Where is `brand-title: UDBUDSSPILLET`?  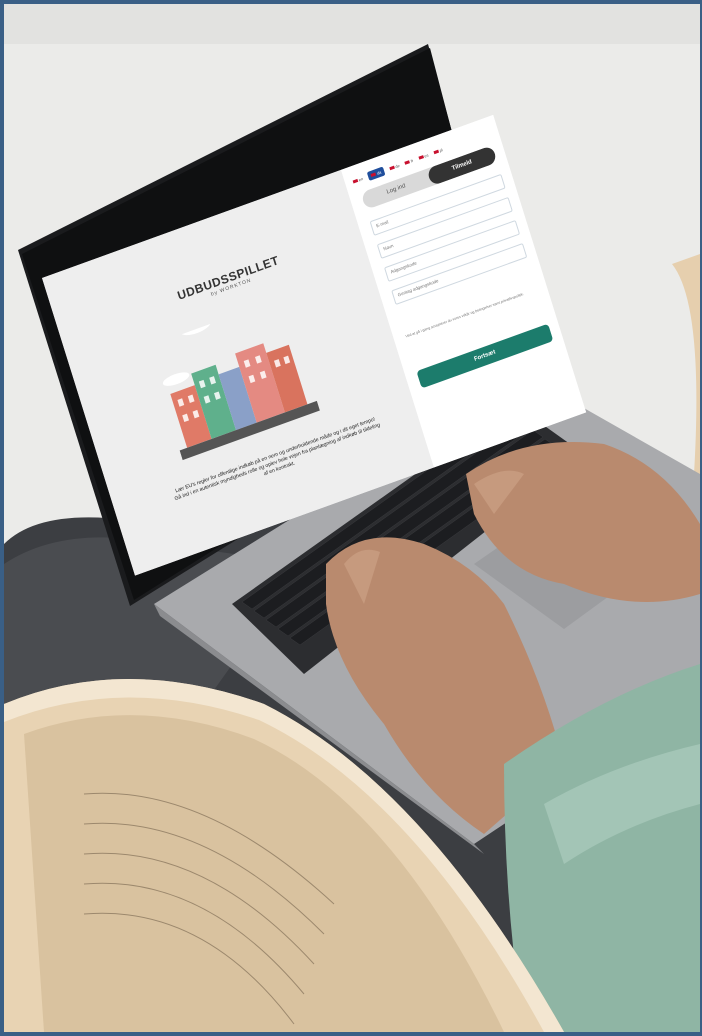 brand-title: UDBUDSSPILLET is located at coordinates (228, 278).